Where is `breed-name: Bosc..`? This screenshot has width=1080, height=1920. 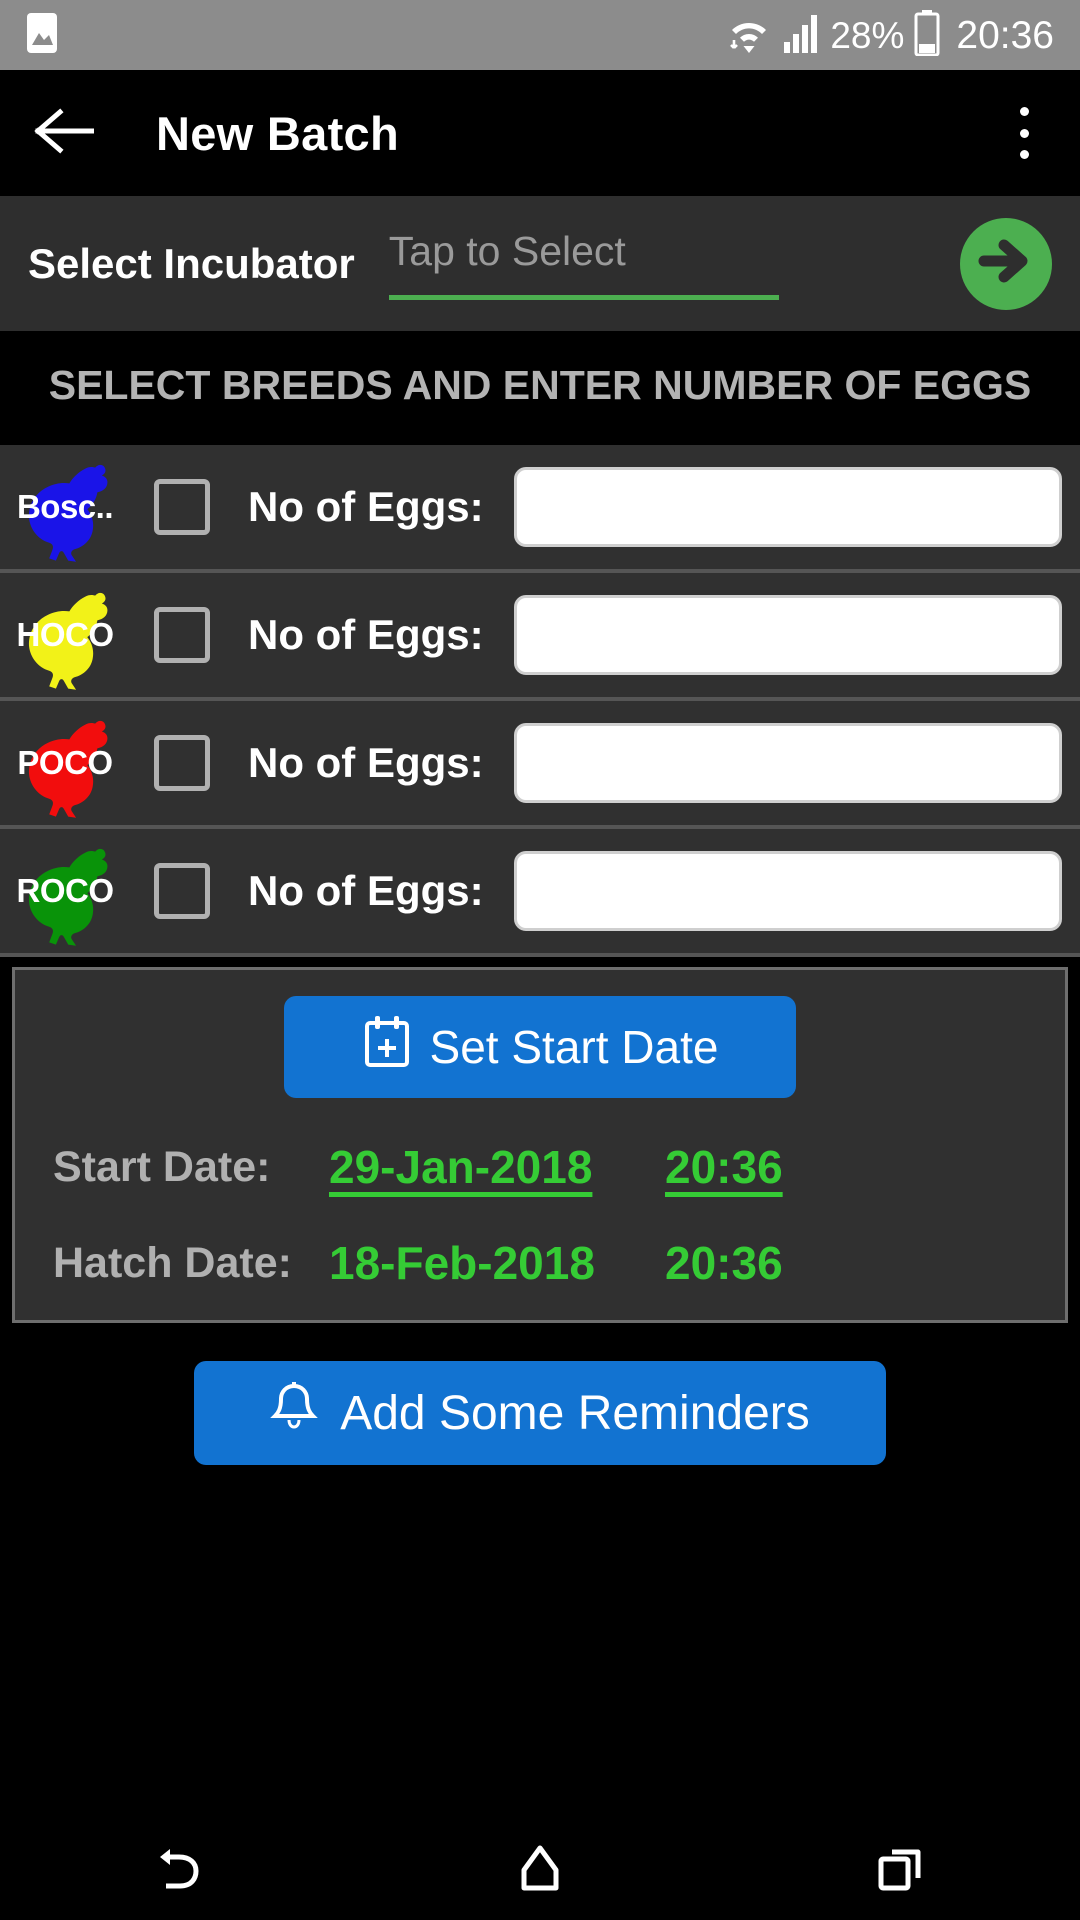 breed-name: Bosc.. is located at coordinates (65, 507).